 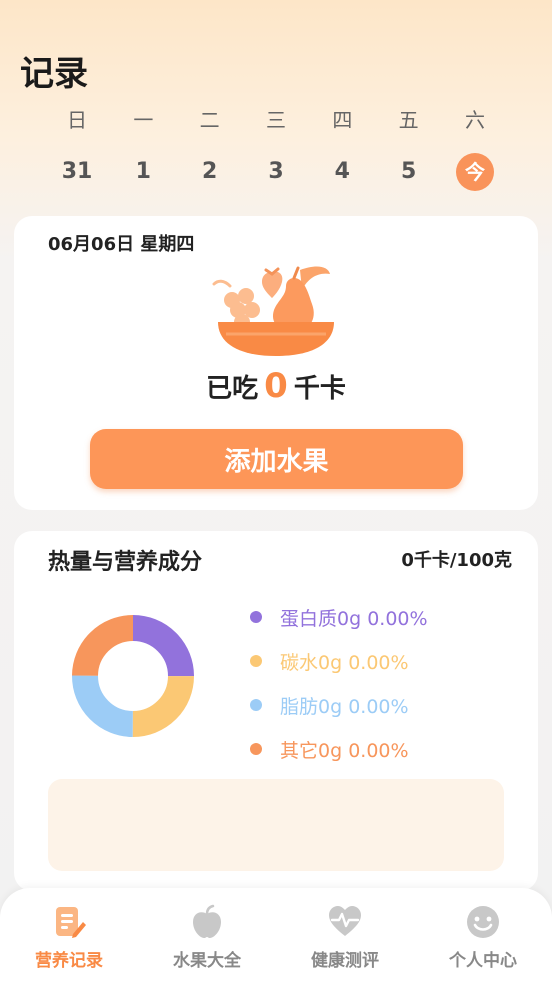 What do you see at coordinates (207, 961) in the screenshot?
I see `tab-label: 水果大全` at bounding box center [207, 961].